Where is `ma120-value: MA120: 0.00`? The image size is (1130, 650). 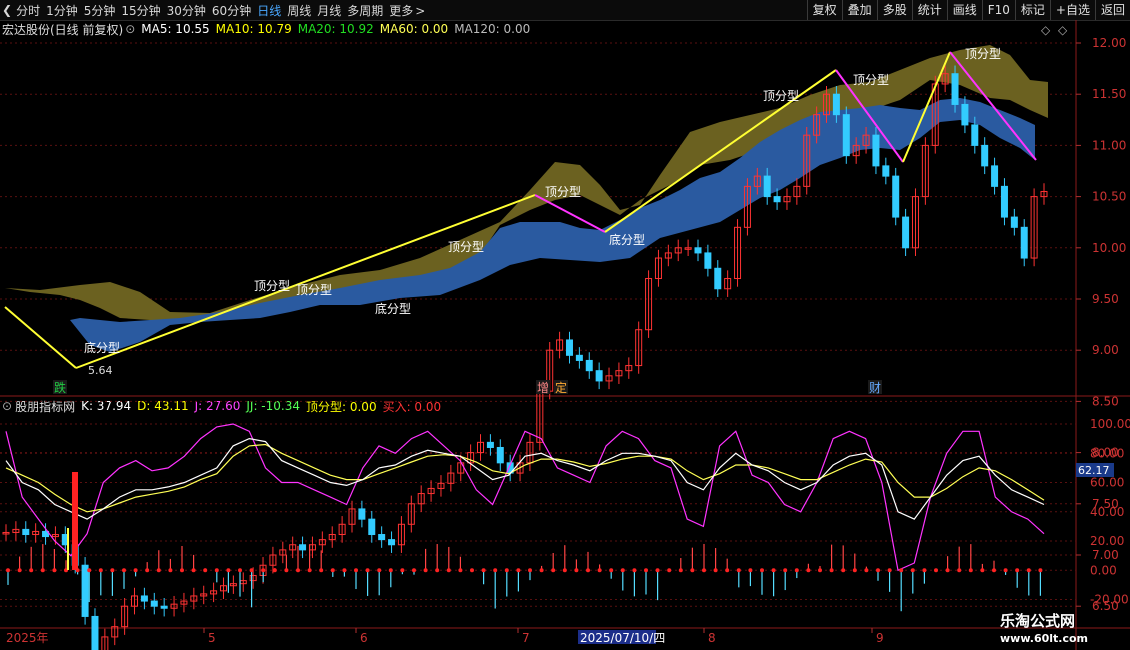 ma120-value: MA120: 0.00 is located at coordinates (492, 29).